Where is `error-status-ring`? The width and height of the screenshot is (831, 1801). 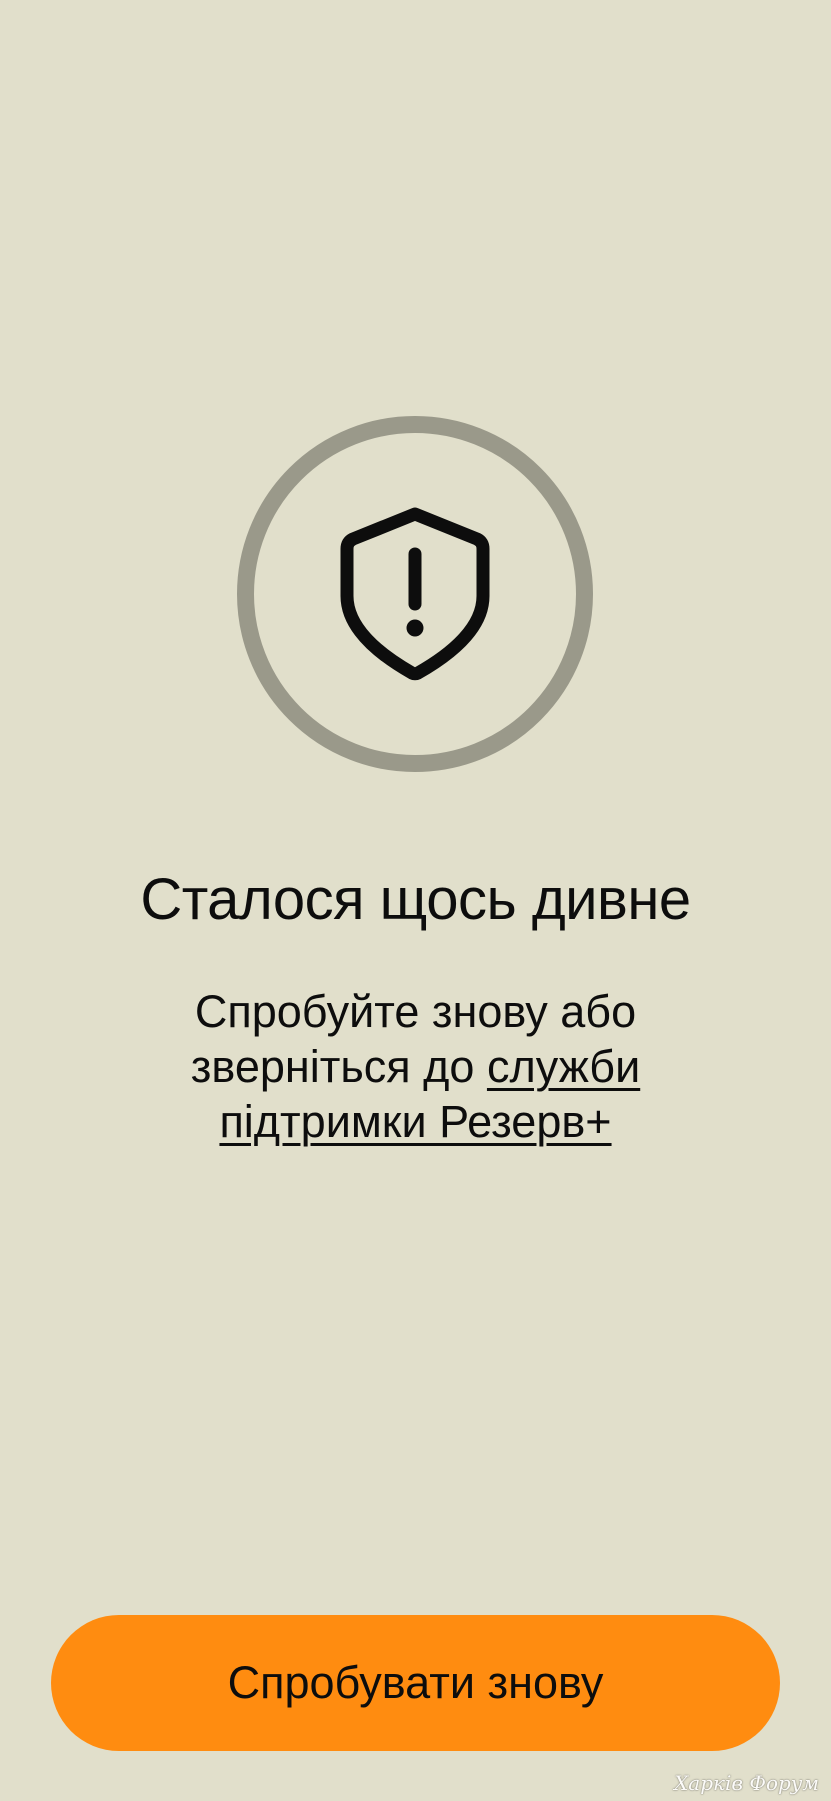
error-status-ring is located at coordinates (415, 594).